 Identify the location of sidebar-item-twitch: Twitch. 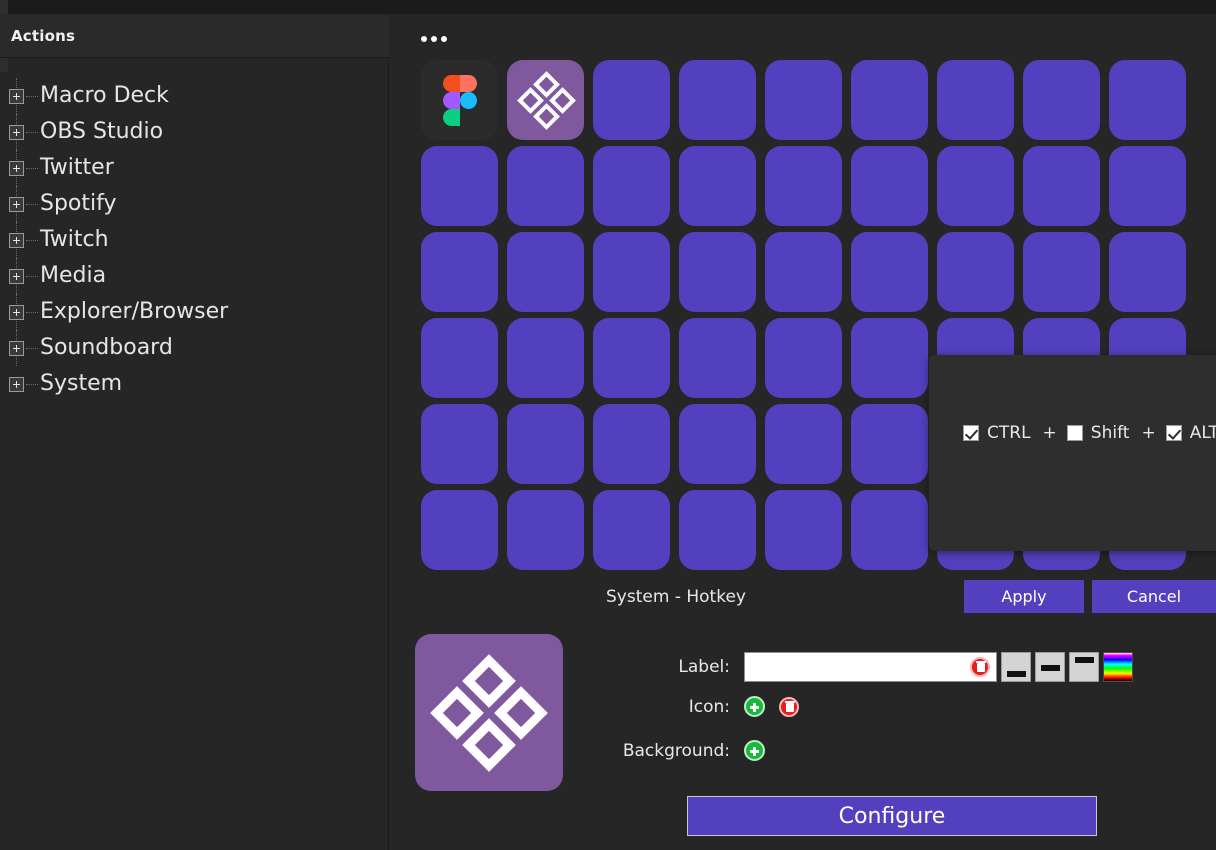
(194, 240).